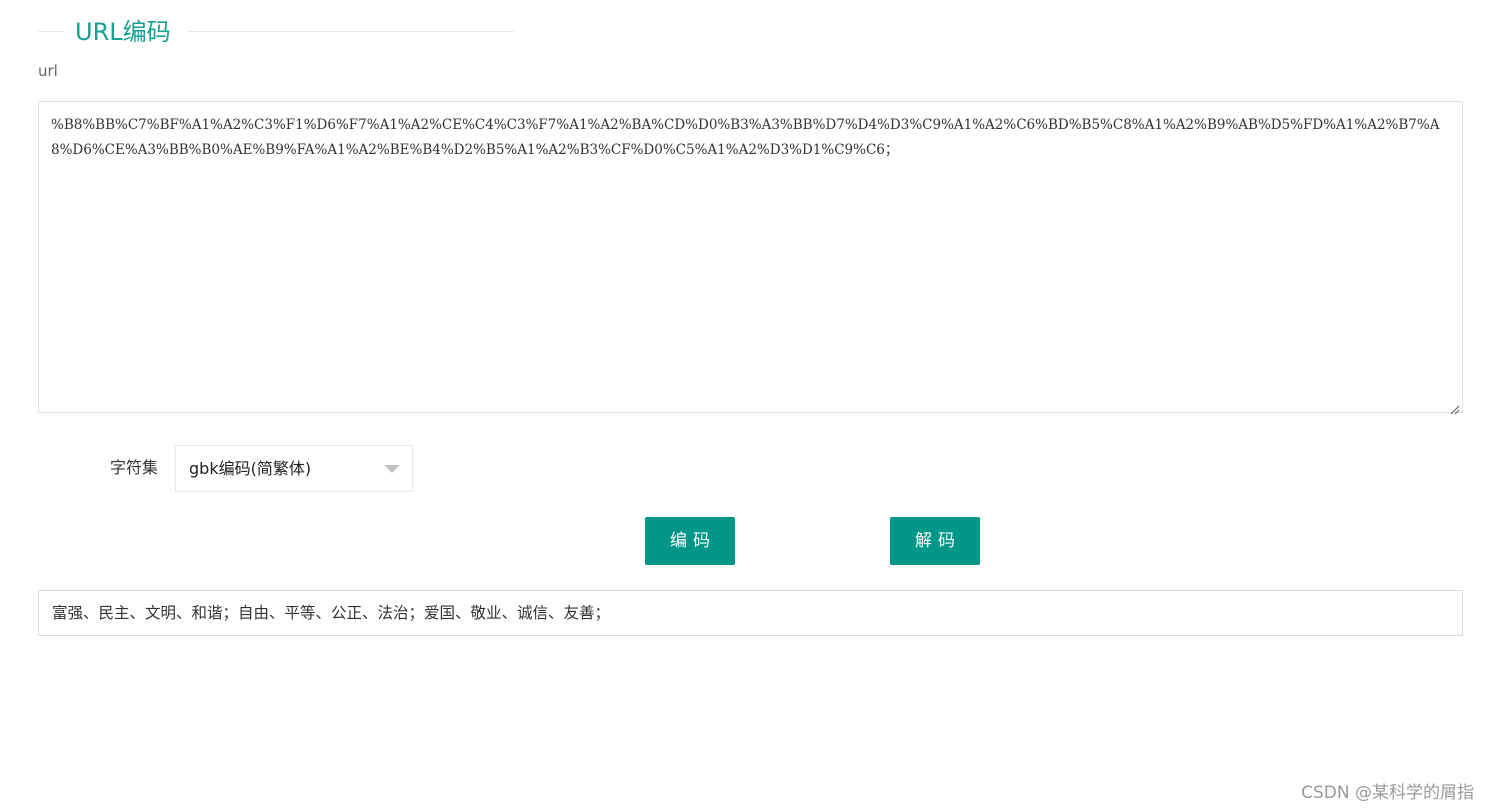  I want to click on resize-grip-icon, so click(1454, 407).